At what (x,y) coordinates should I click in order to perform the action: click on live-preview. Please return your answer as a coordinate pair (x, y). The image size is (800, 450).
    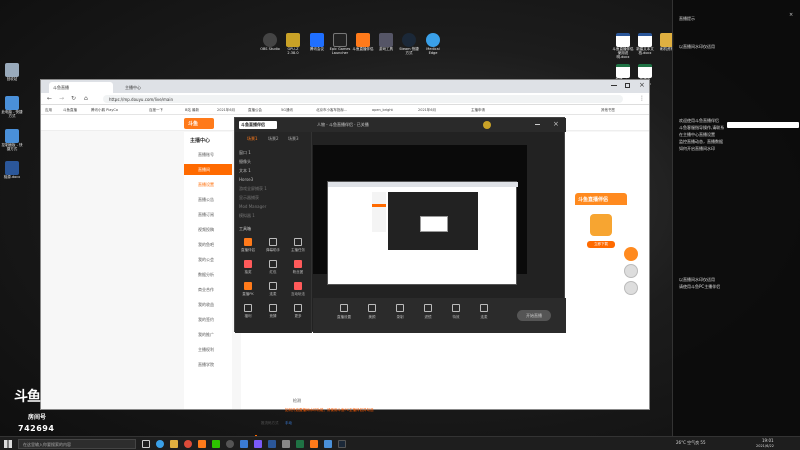
    Looking at the image, I should click on (420, 215).